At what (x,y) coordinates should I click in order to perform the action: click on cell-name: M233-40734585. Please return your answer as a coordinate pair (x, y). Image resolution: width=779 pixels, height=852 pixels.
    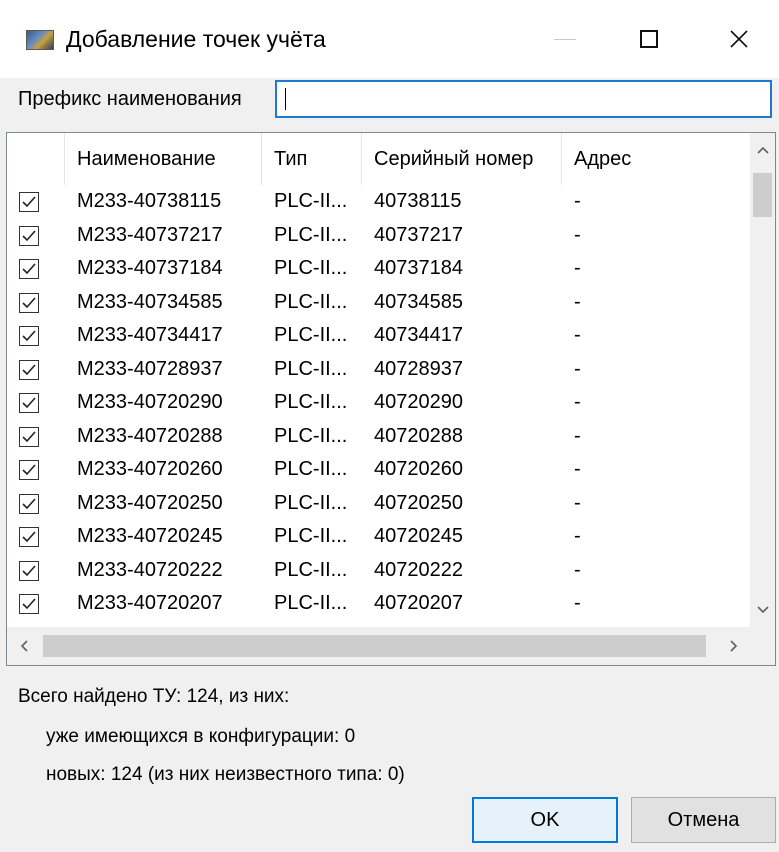
    Looking at the image, I should click on (150, 301).